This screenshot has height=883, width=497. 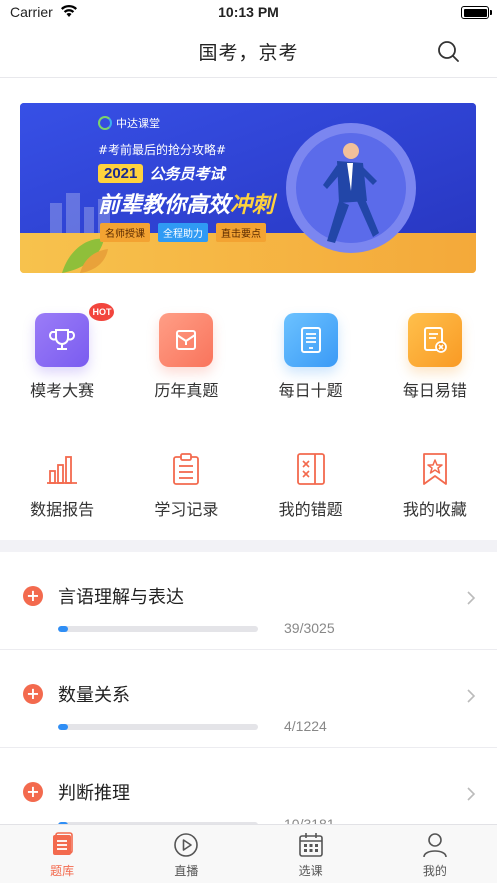 What do you see at coordinates (62, 845) in the screenshot?
I see `question-bank-icon` at bounding box center [62, 845].